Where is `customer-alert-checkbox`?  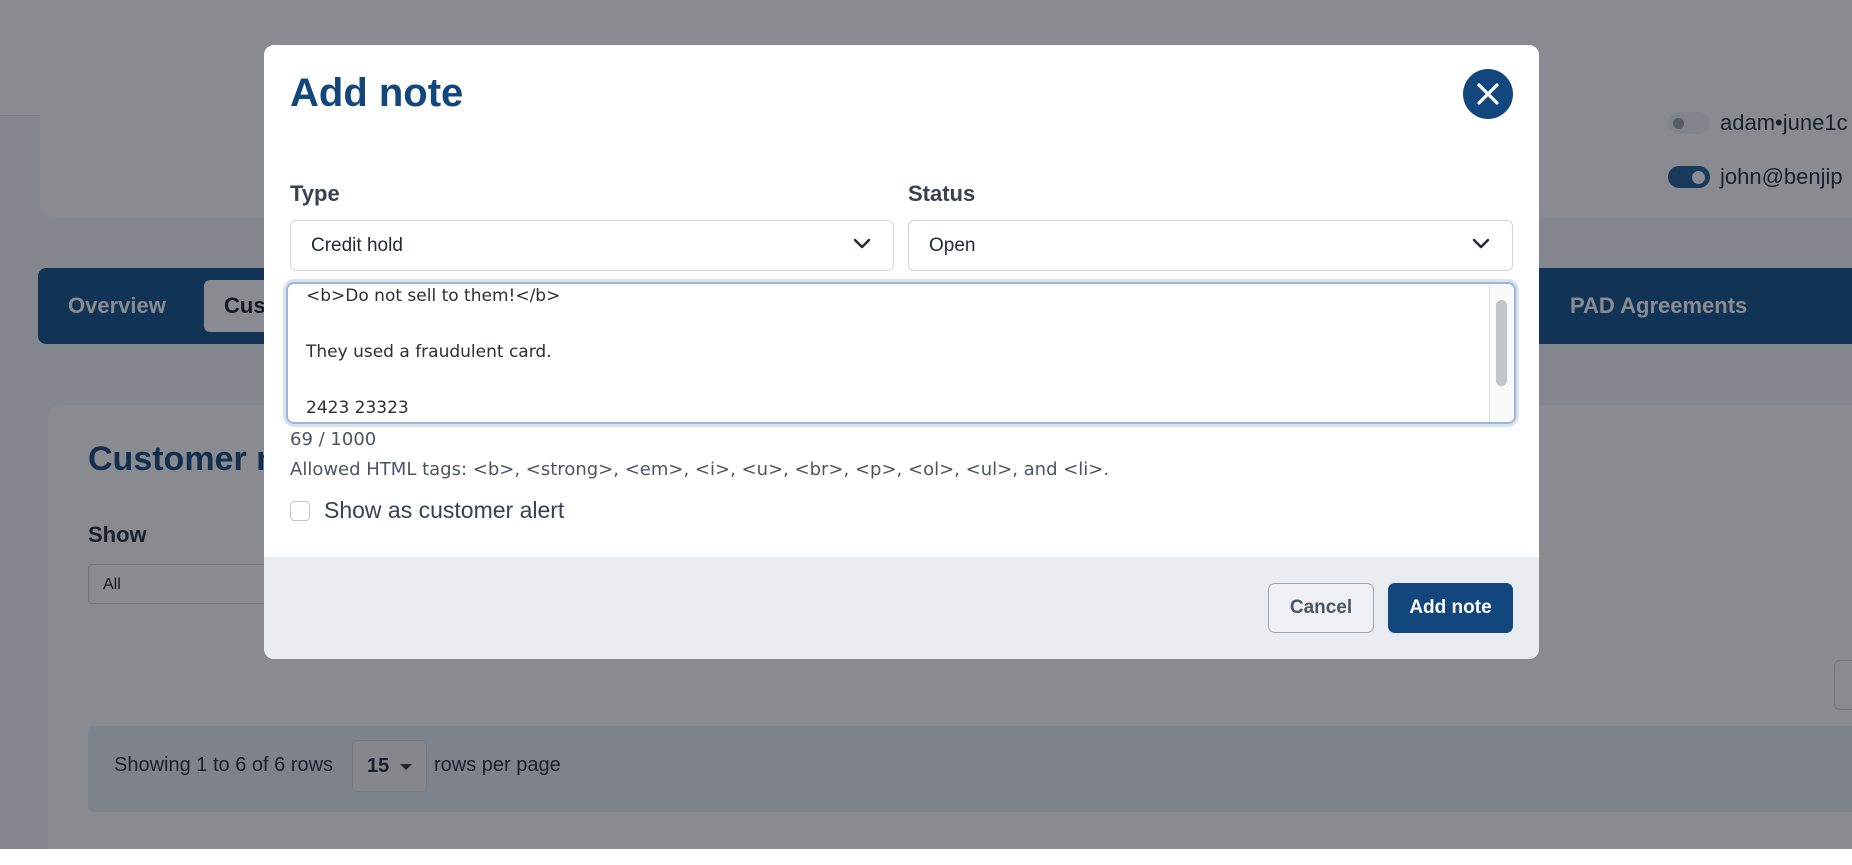 customer-alert-checkbox is located at coordinates (300, 510).